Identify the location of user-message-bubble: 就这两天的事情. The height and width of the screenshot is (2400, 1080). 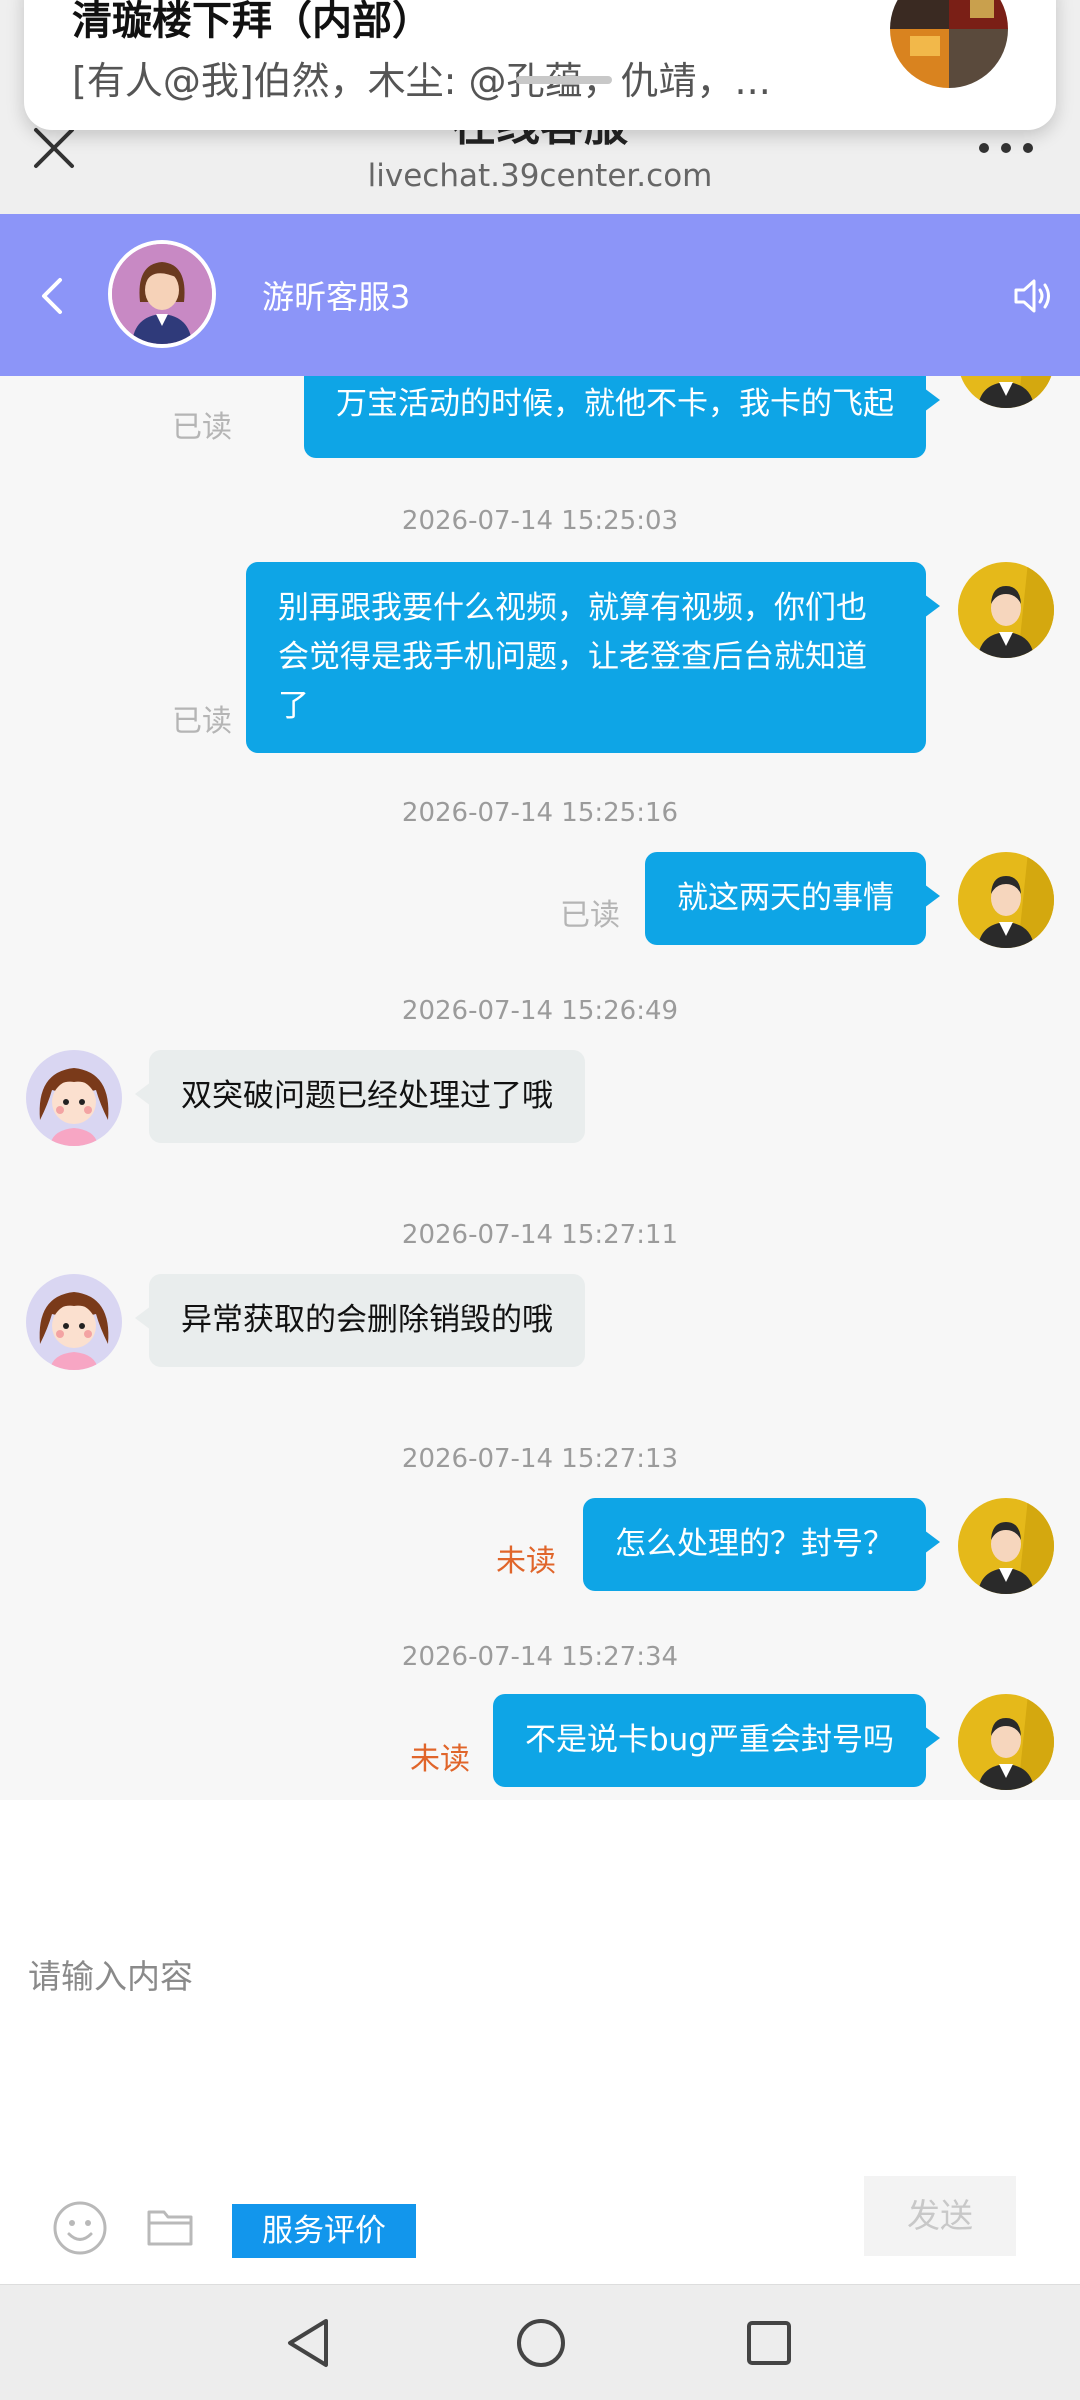
(792, 898).